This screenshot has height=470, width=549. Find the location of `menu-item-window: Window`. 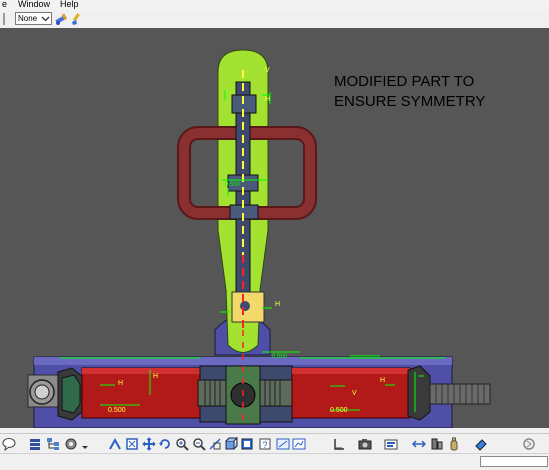

menu-item-window: Window is located at coordinates (34, 4).